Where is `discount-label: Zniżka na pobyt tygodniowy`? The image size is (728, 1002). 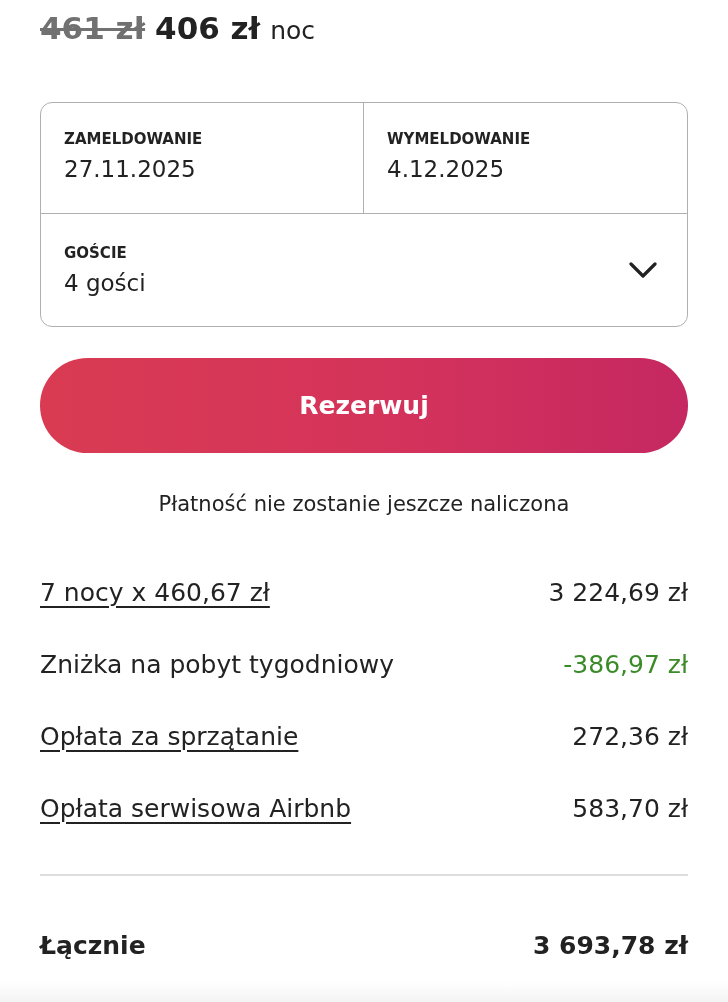
discount-label: Zniżka na pobyt tygodniowy is located at coordinates (217, 664).